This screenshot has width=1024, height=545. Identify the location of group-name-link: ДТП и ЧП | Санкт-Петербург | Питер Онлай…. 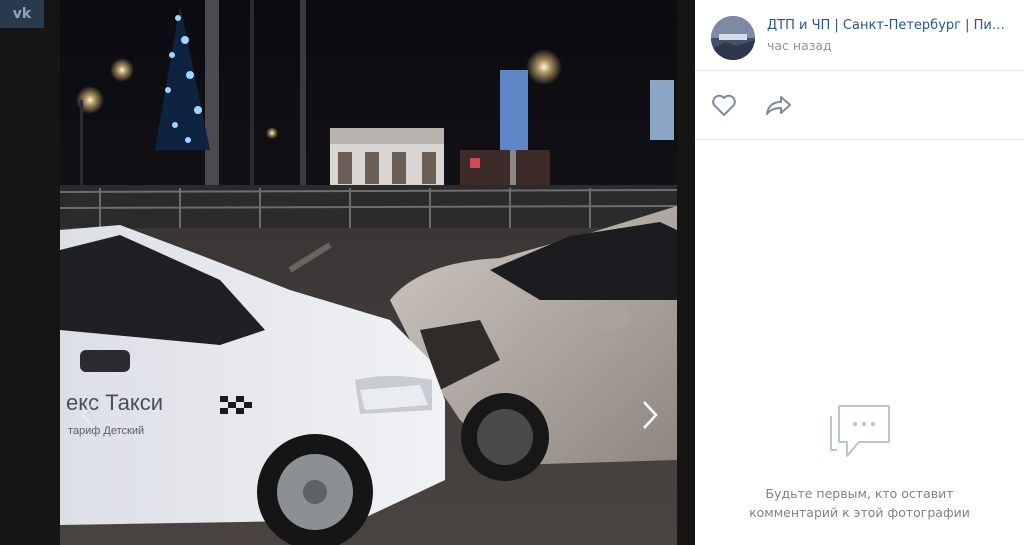
(889, 25).